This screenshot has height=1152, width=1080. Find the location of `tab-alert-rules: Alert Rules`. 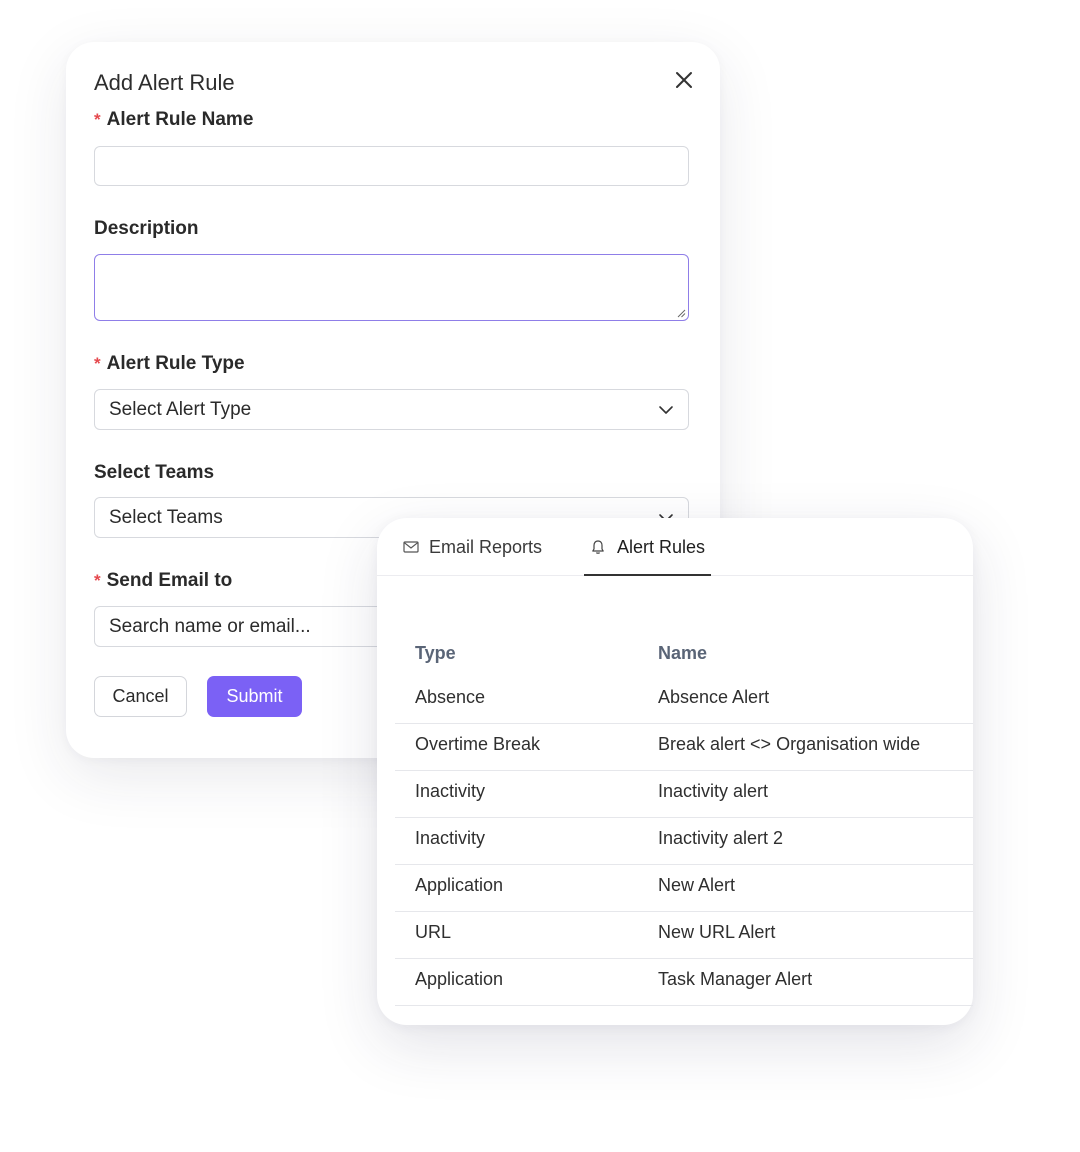

tab-alert-rules: Alert Rules is located at coordinates (647, 547).